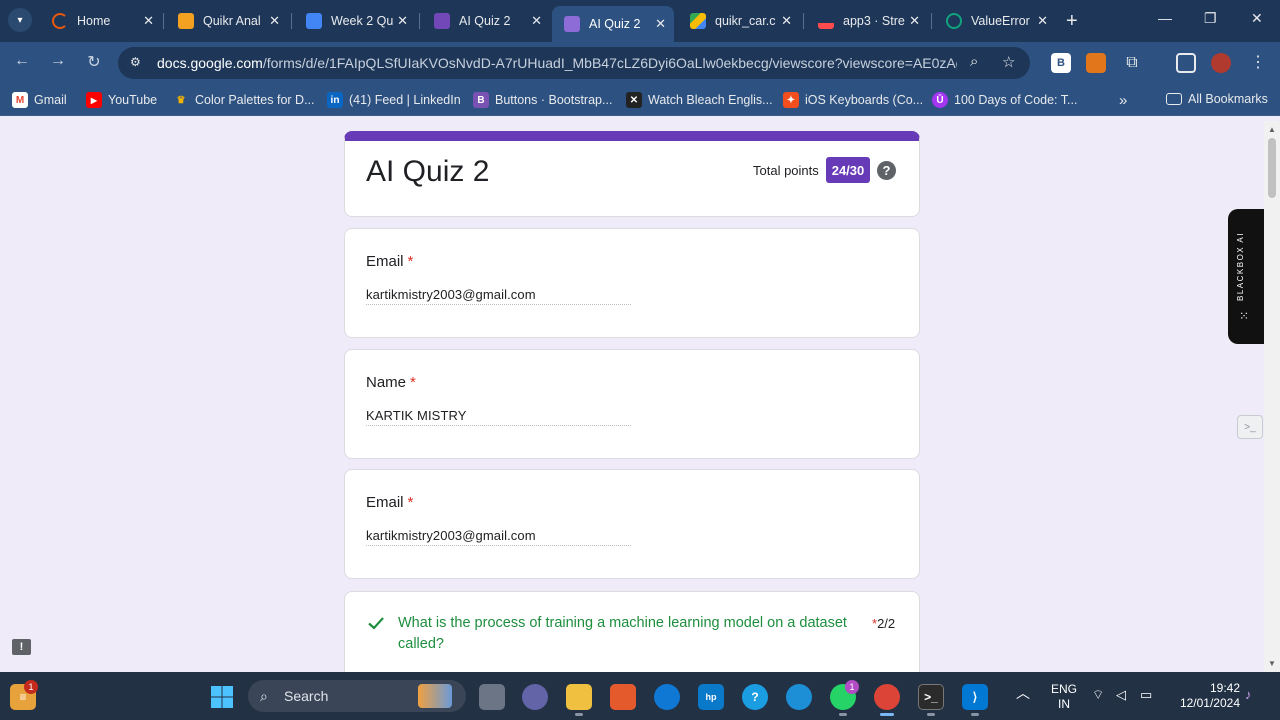 The height and width of the screenshot is (720, 1280). Describe the element at coordinates (222, 697) in the screenshot. I see `windows-start-icon` at that location.